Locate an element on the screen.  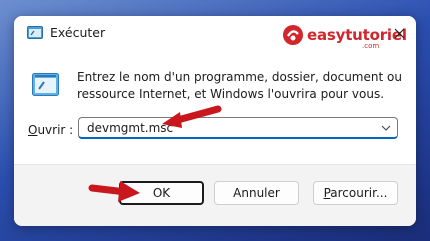
open-combobox: devmgmt.msc is located at coordinates (238, 128).